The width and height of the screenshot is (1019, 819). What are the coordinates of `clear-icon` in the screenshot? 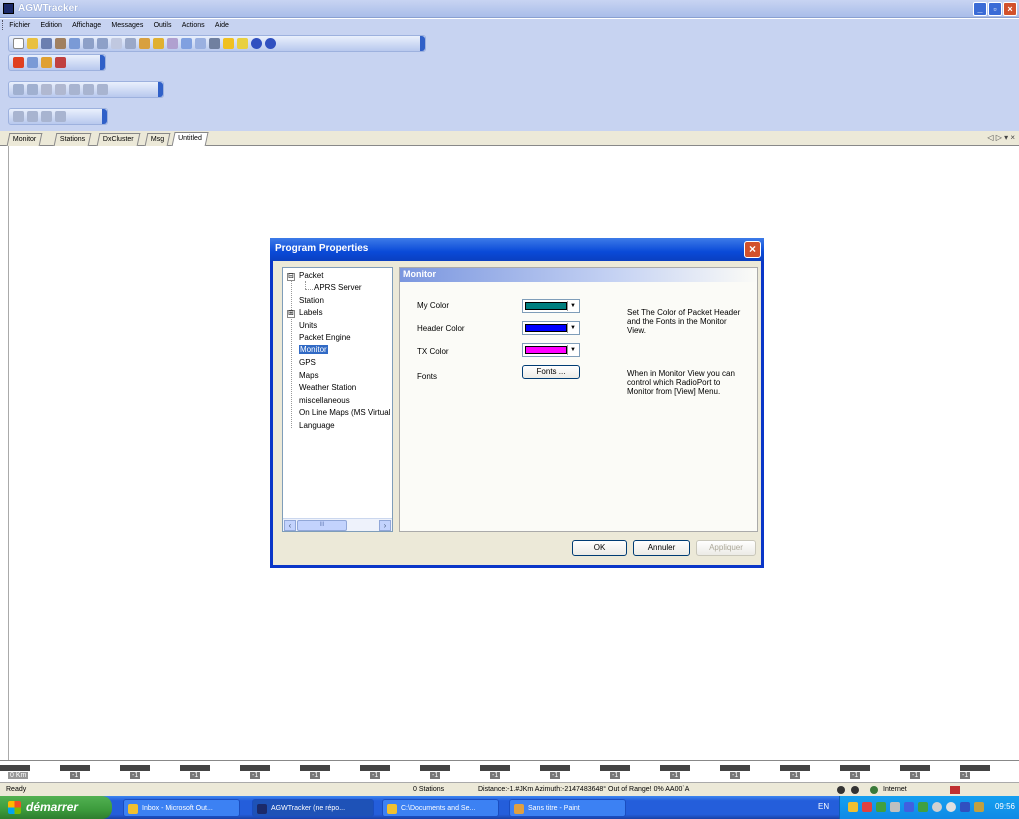 It's located at (60, 89).